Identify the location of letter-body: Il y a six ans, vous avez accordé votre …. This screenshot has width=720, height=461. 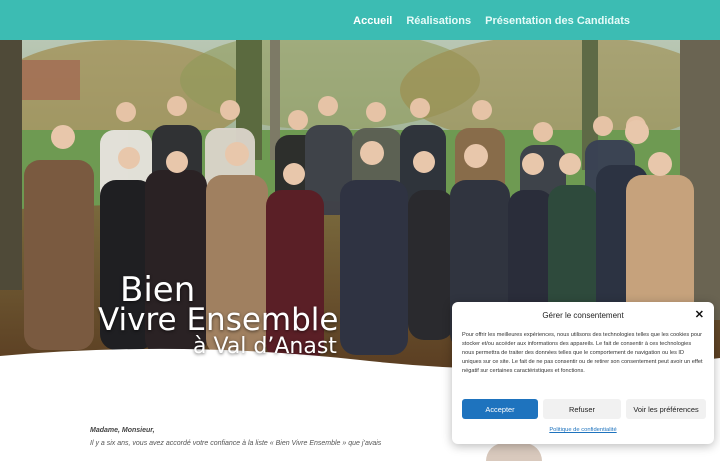
(236, 443).